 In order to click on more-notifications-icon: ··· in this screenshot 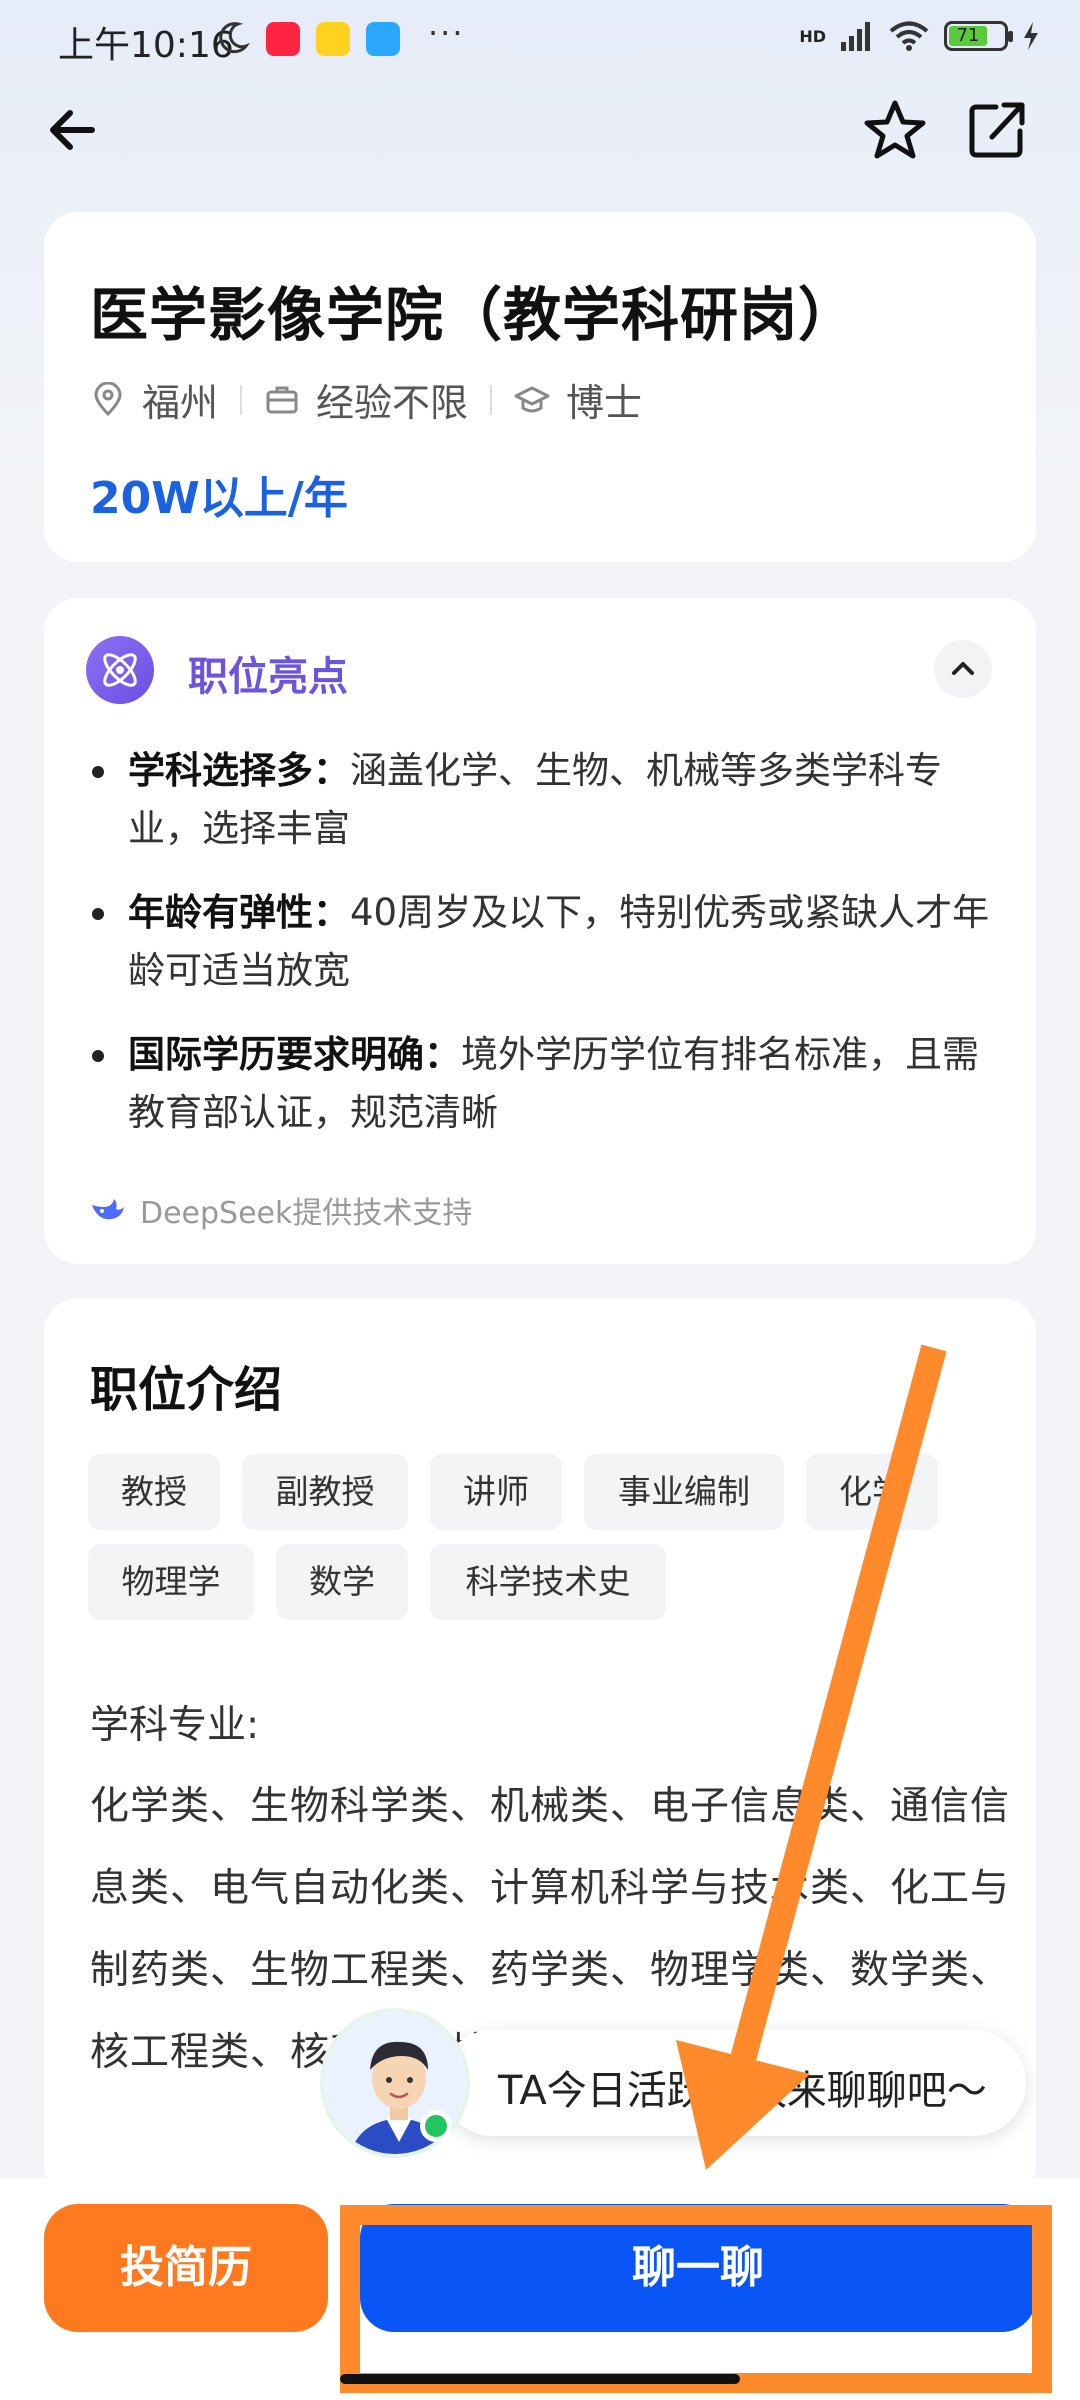, I will do `click(446, 33)`.